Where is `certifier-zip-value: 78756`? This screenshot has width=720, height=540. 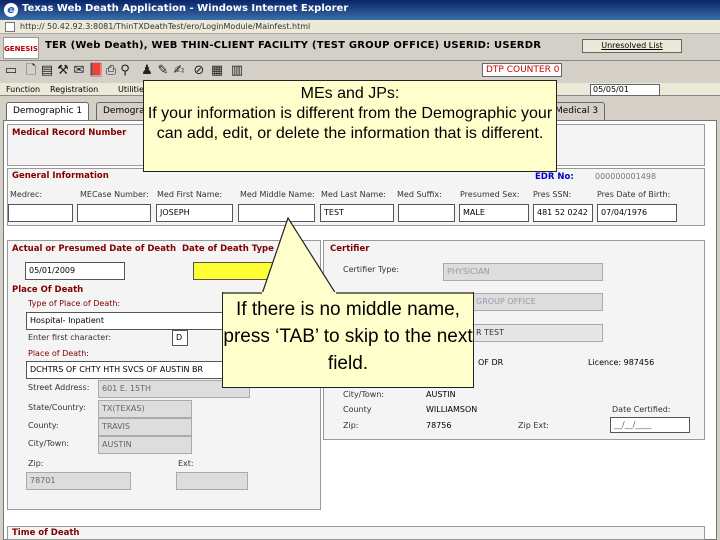
certifier-zip-value: 78756 is located at coordinates (439, 425).